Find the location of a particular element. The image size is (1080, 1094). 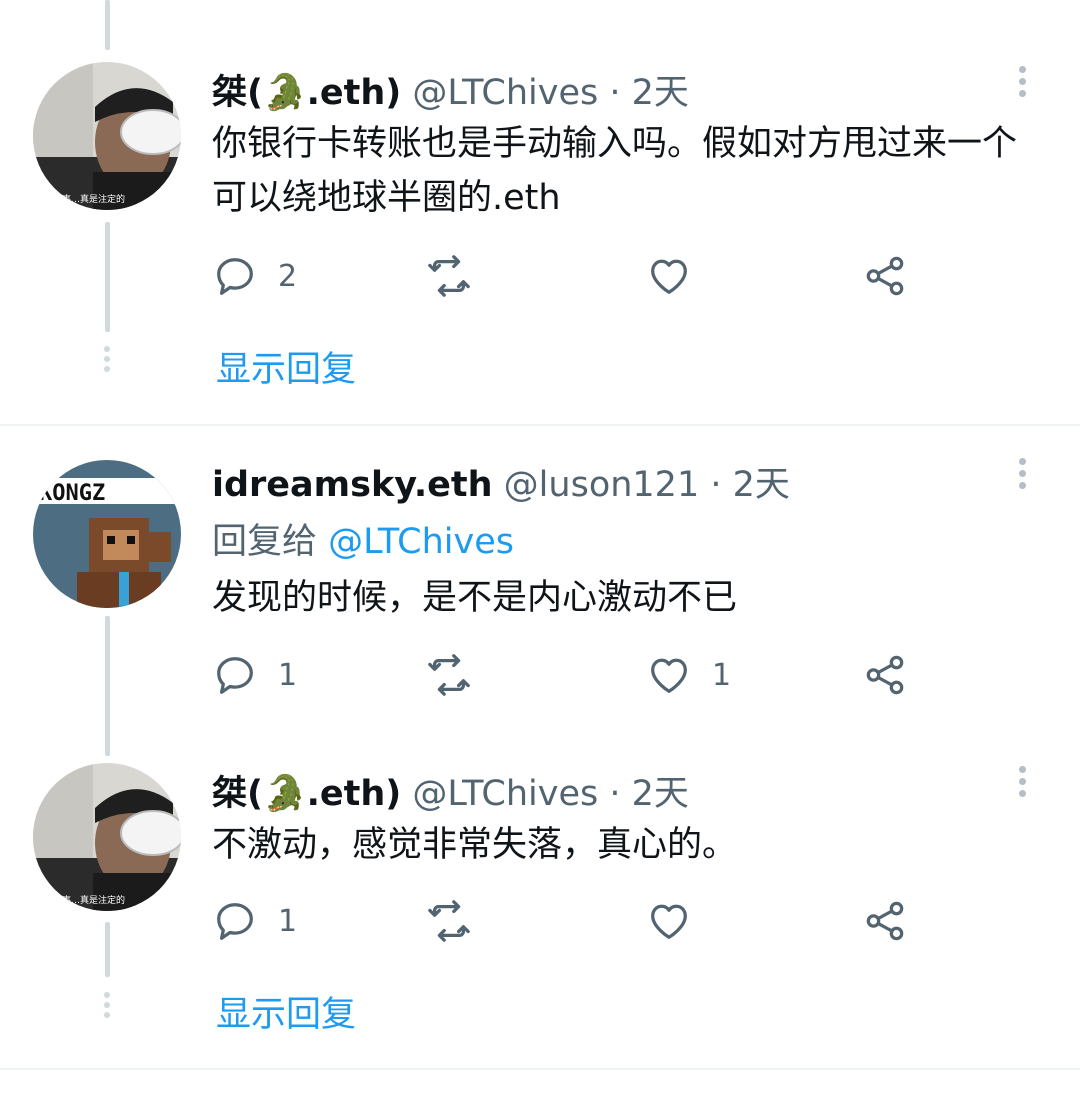

reply-count: 2 is located at coordinates (288, 276).